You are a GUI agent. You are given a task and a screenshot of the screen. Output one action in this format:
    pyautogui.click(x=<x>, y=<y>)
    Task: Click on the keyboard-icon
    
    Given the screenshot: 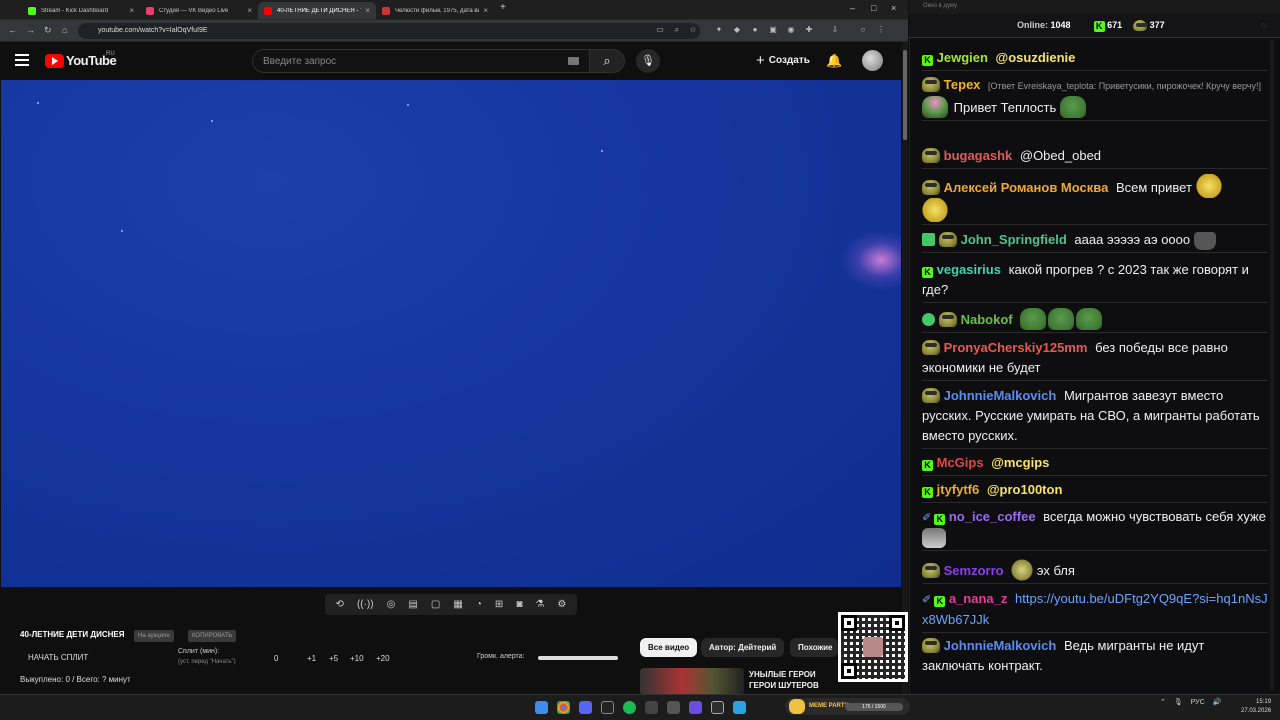 What is the action you would take?
    pyautogui.click(x=573, y=61)
    